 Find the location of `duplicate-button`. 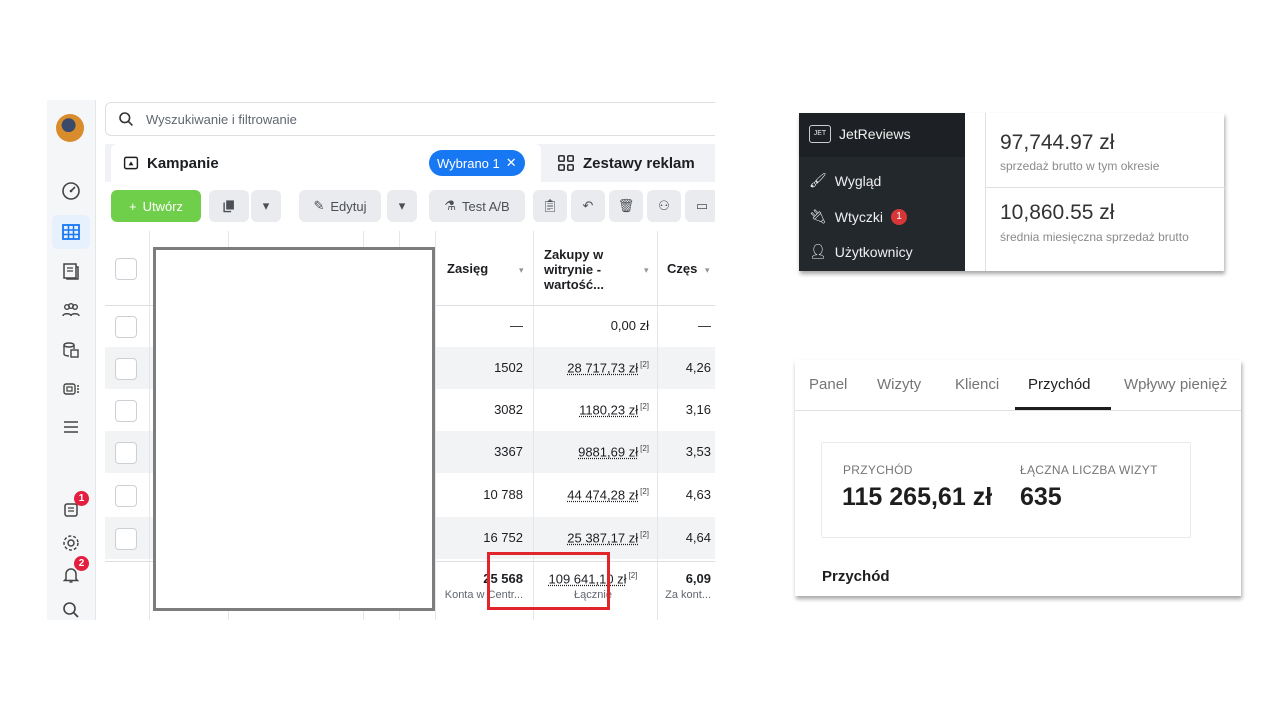

duplicate-button is located at coordinates (229, 206).